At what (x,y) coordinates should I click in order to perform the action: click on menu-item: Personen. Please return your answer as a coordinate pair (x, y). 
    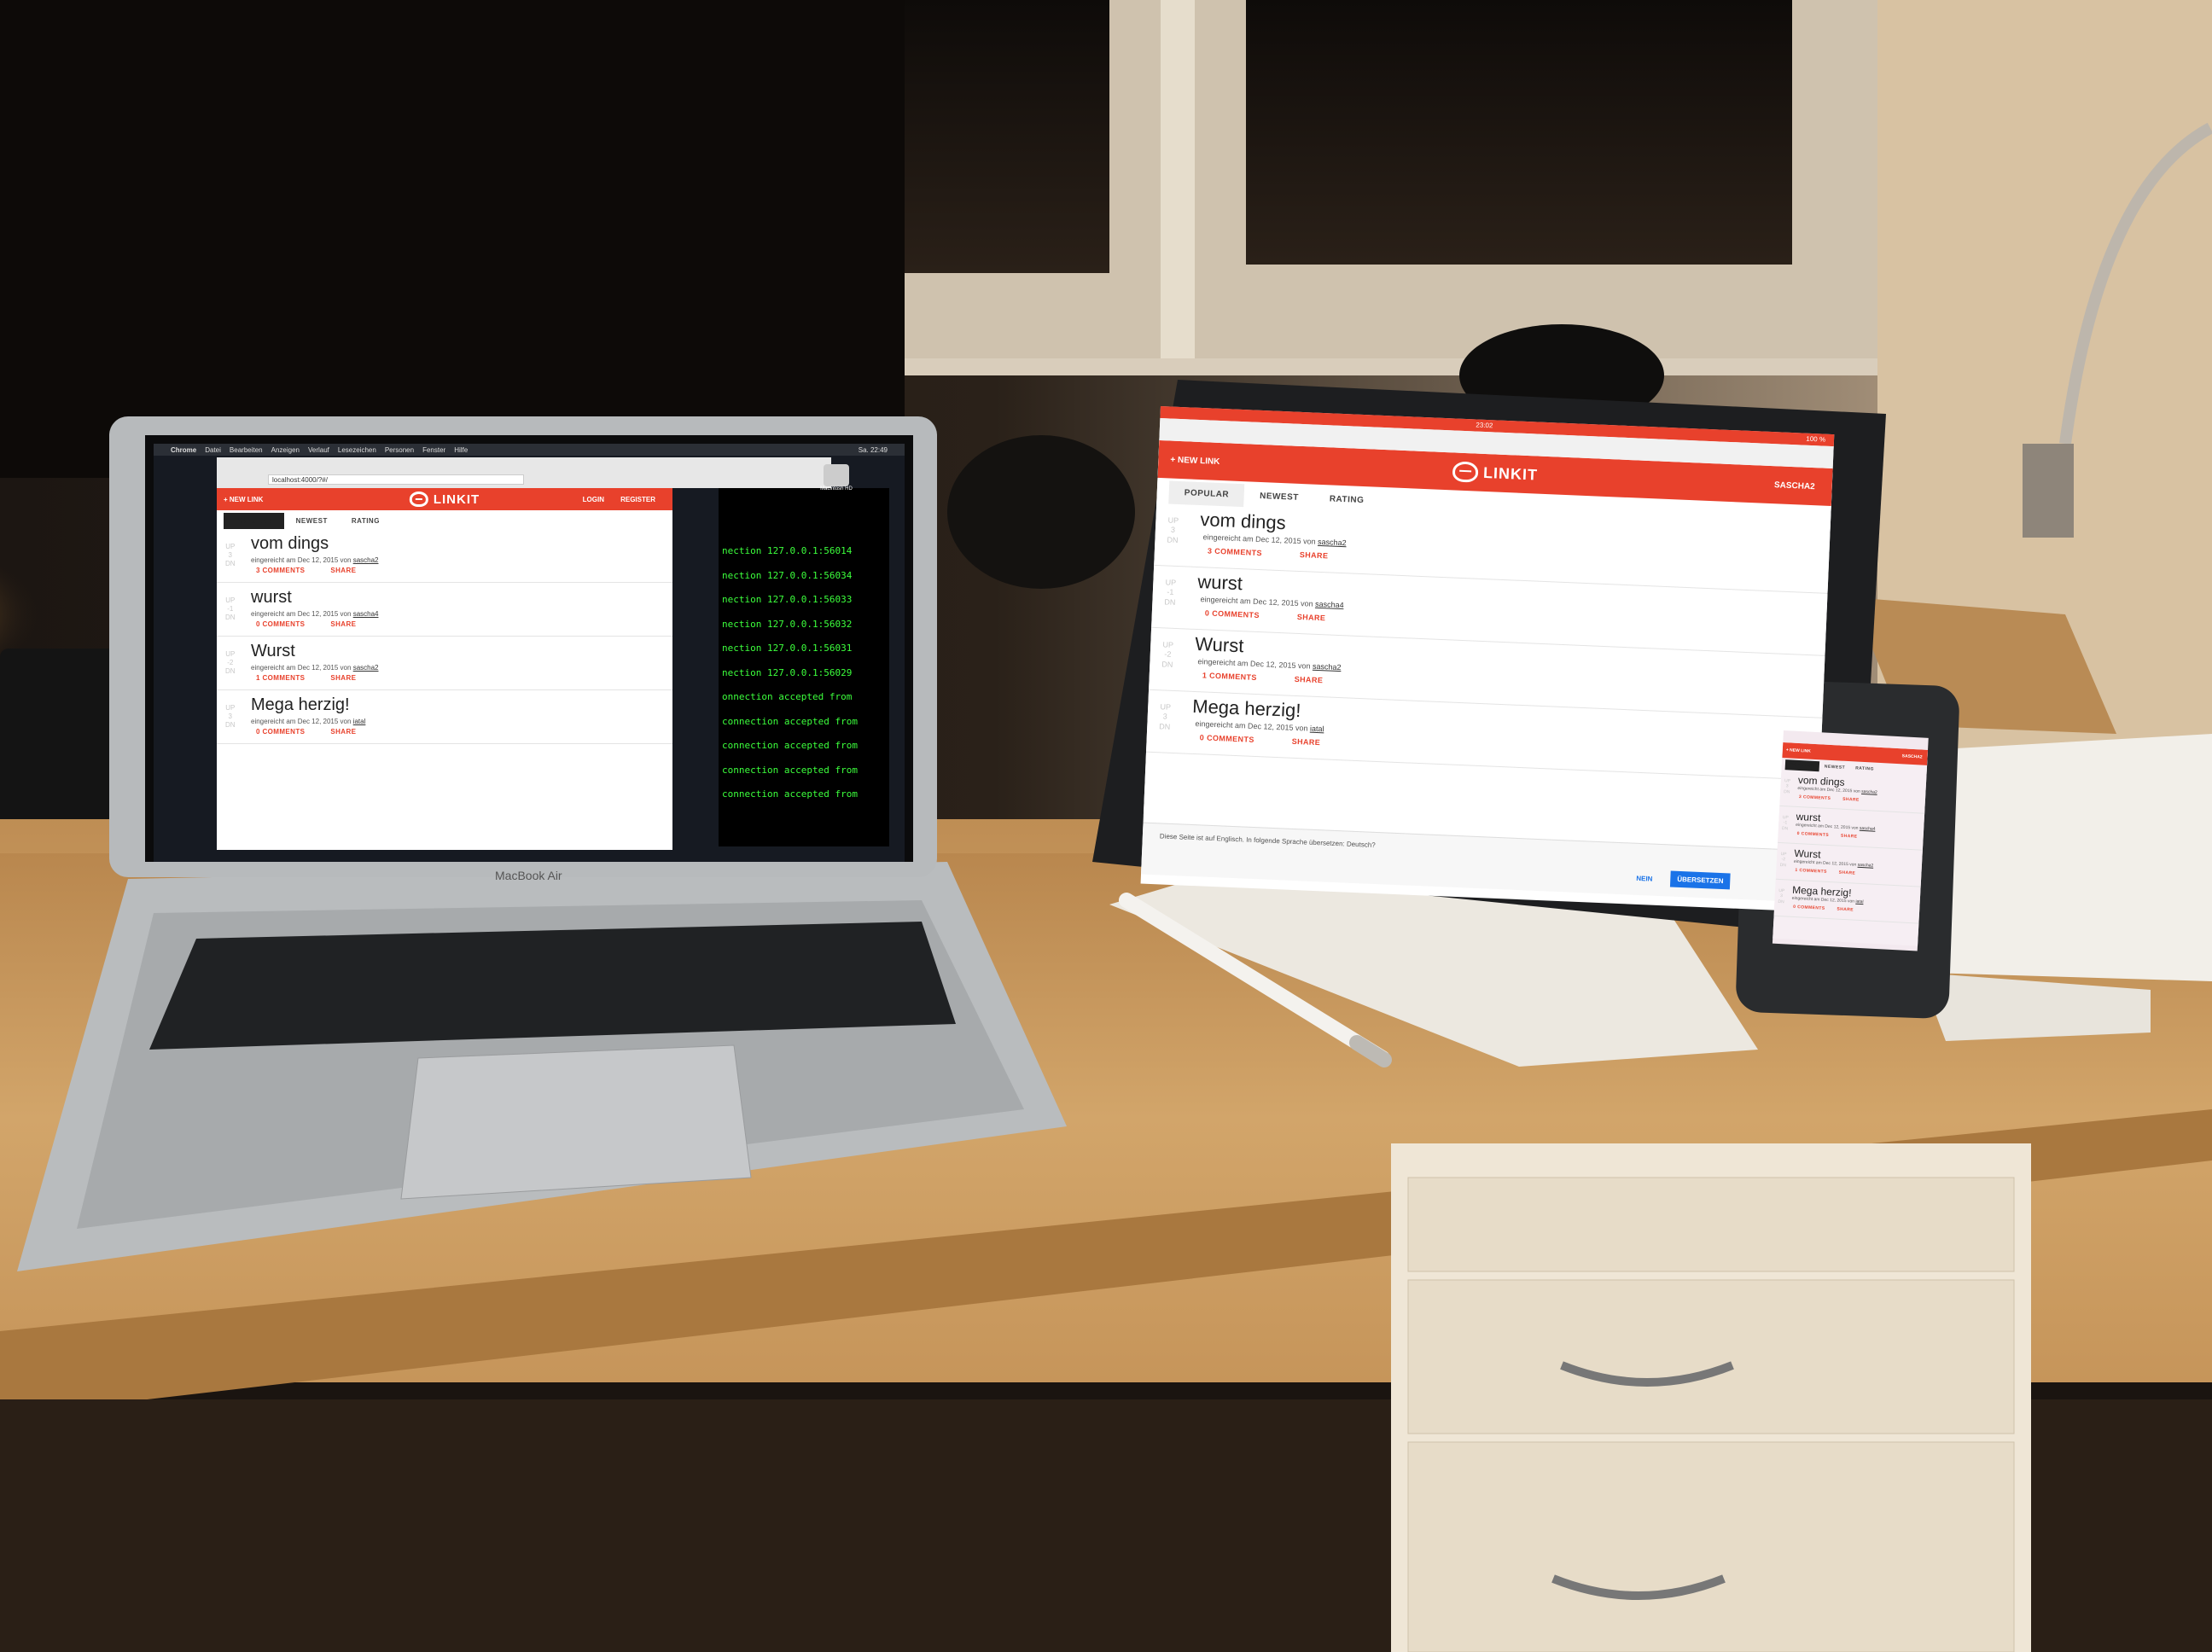
    Looking at the image, I should click on (399, 450).